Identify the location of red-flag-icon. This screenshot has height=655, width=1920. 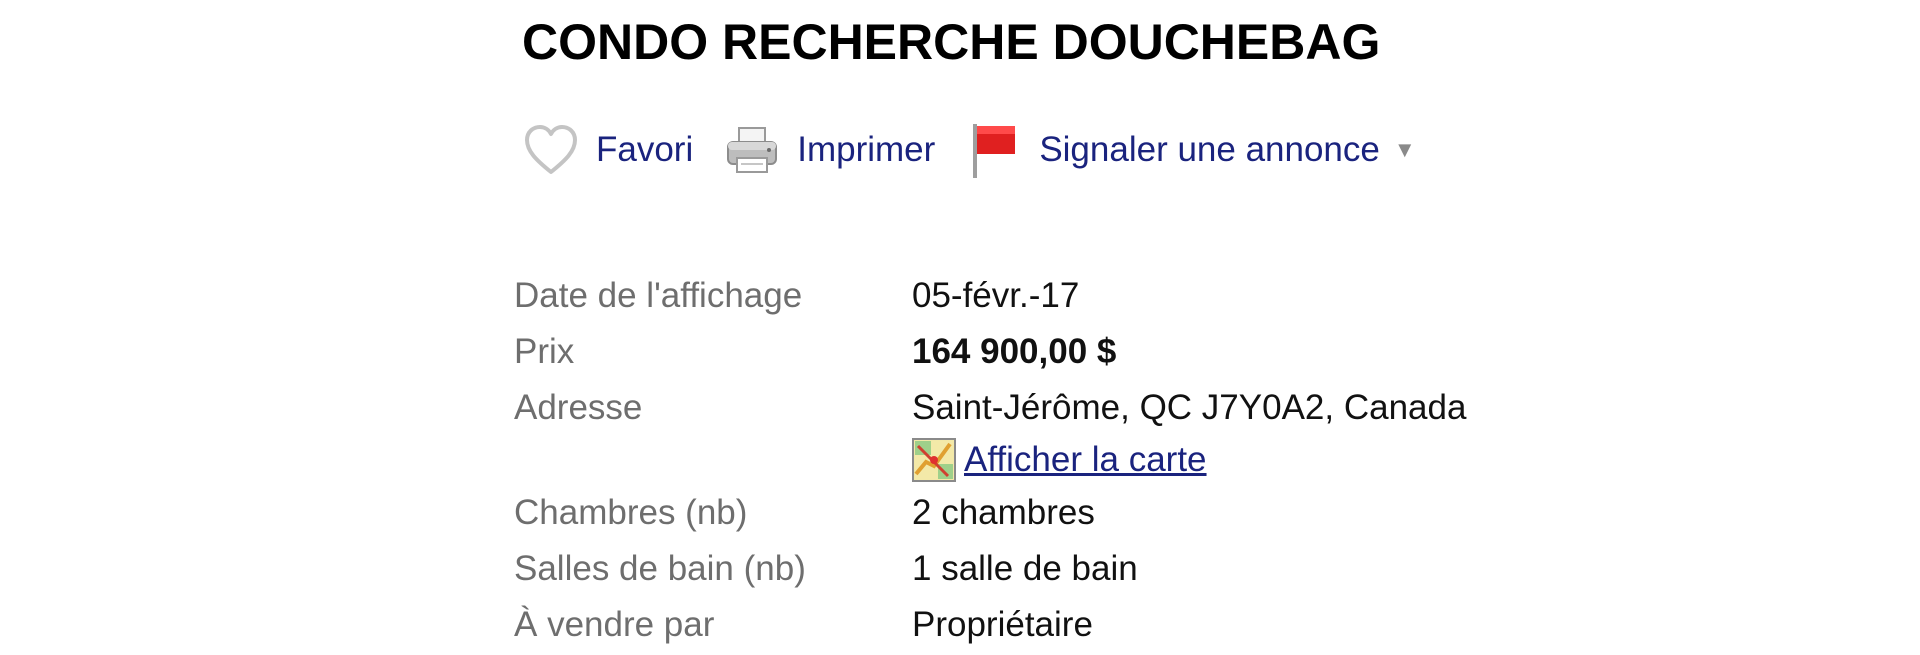
(994, 150).